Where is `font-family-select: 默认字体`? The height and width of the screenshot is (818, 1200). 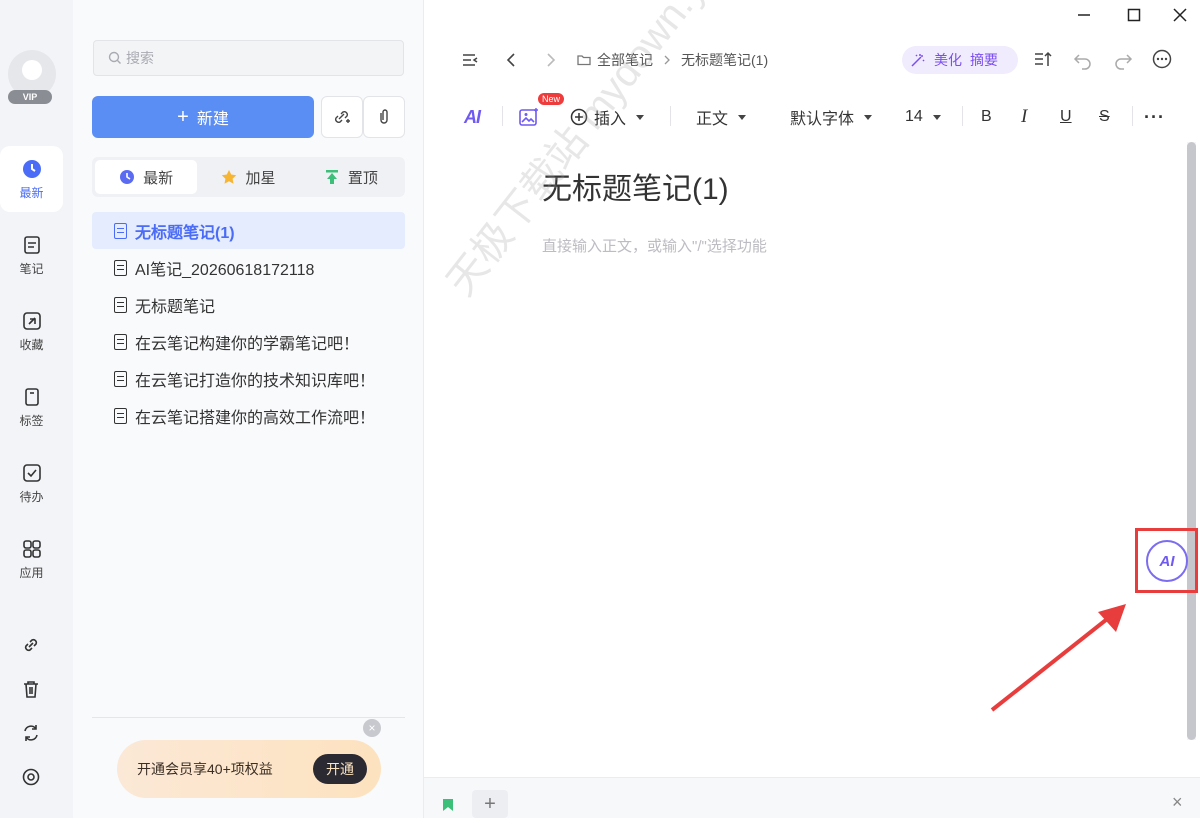 font-family-select: 默认字体 is located at coordinates (831, 117).